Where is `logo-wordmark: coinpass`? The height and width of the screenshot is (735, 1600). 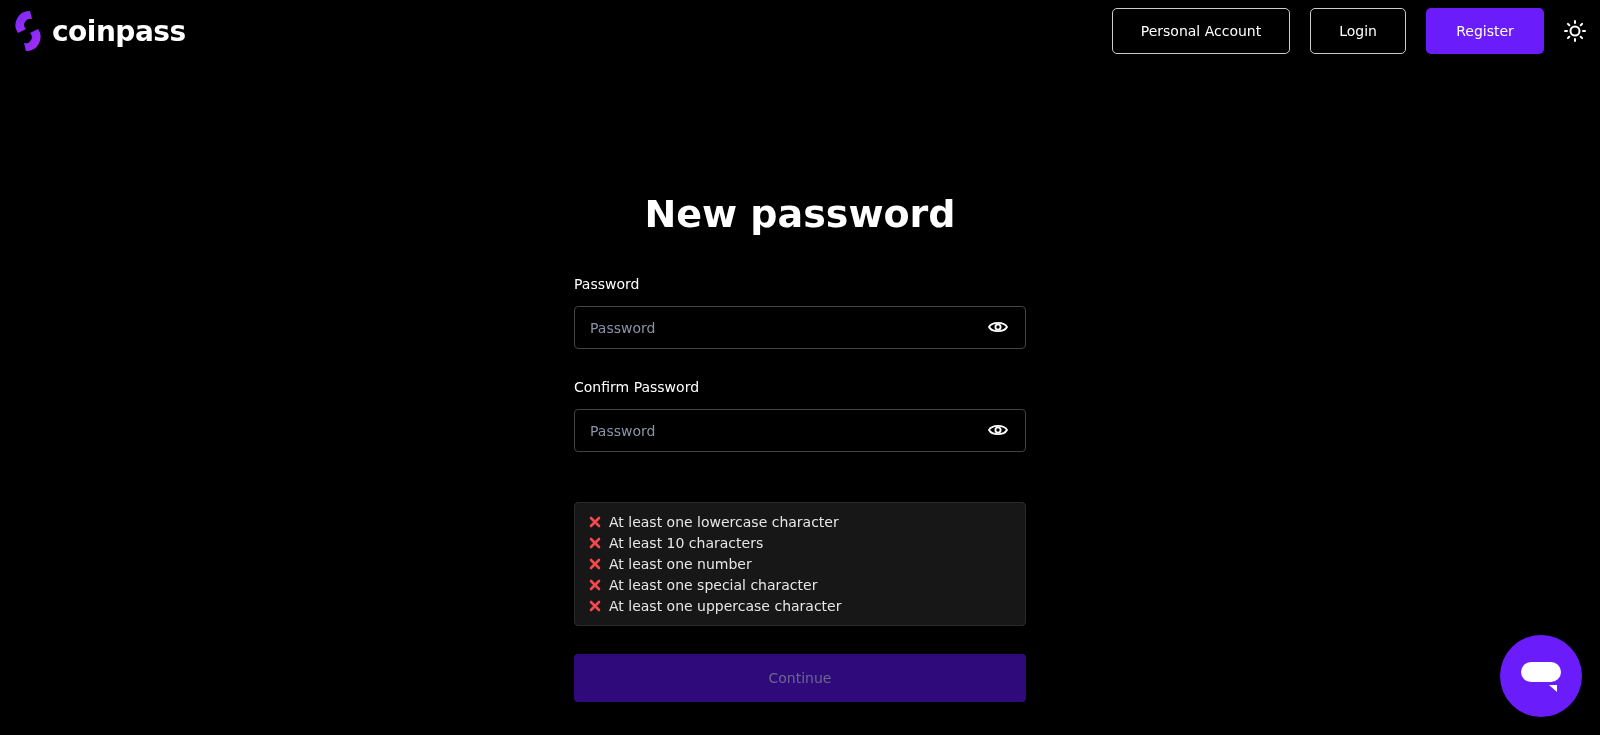
logo-wordmark: coinpass is located at coordinates (119, 31).